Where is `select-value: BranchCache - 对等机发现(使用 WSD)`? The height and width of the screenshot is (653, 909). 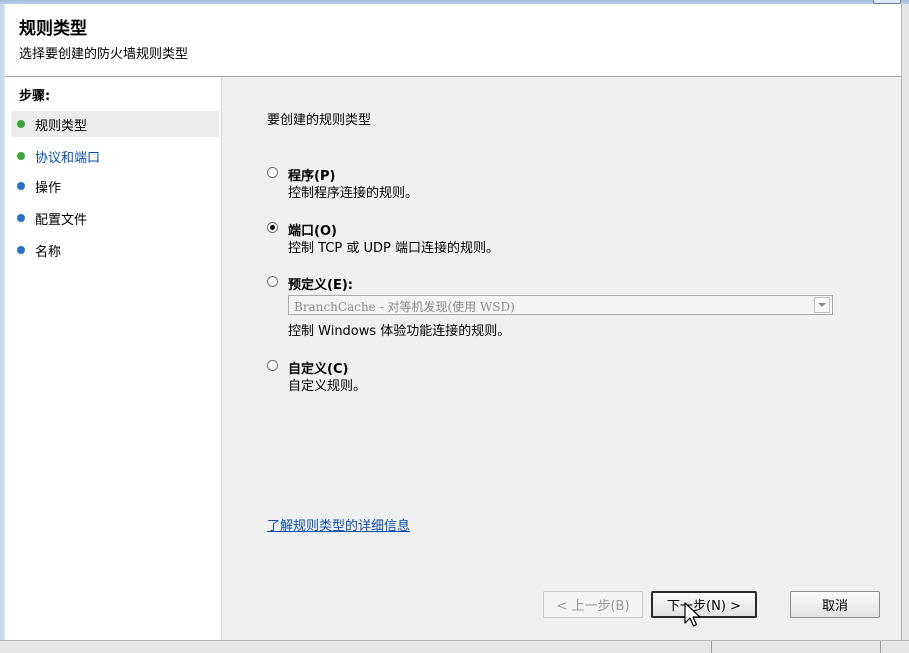 select-value: BranchCache - 对等机发现(使用 WSD) is located at coordinates (404, 307).